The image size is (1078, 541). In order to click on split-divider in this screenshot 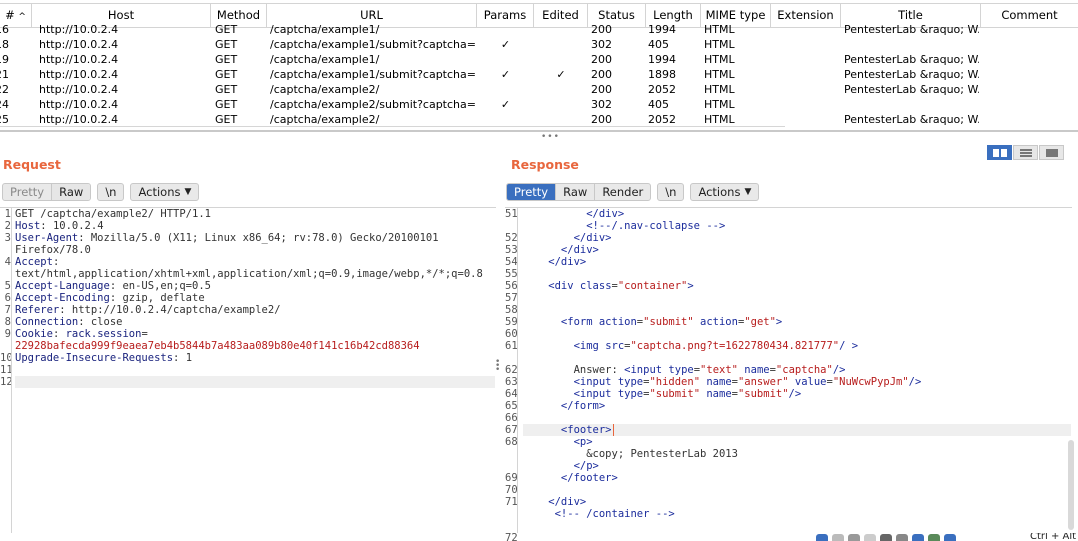, I will do `click(539, 131)`.